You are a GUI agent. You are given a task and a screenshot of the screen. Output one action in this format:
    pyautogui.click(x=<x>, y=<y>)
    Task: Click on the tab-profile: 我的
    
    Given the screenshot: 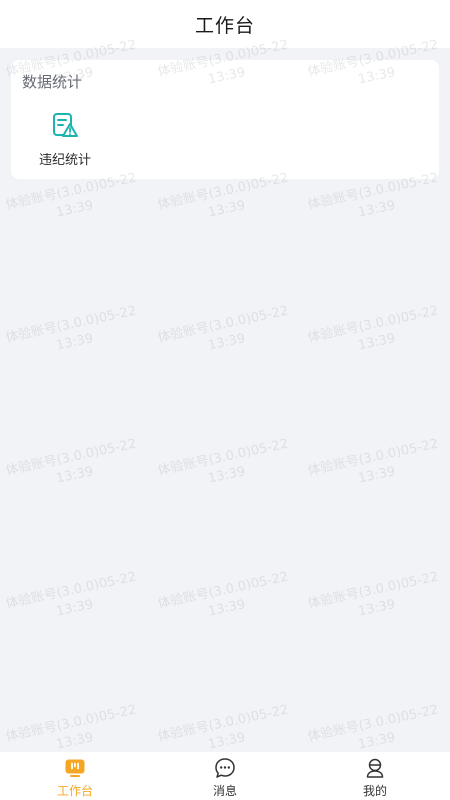 What is the action you would take?
    pyautogui.click(x=375, y=776)
    